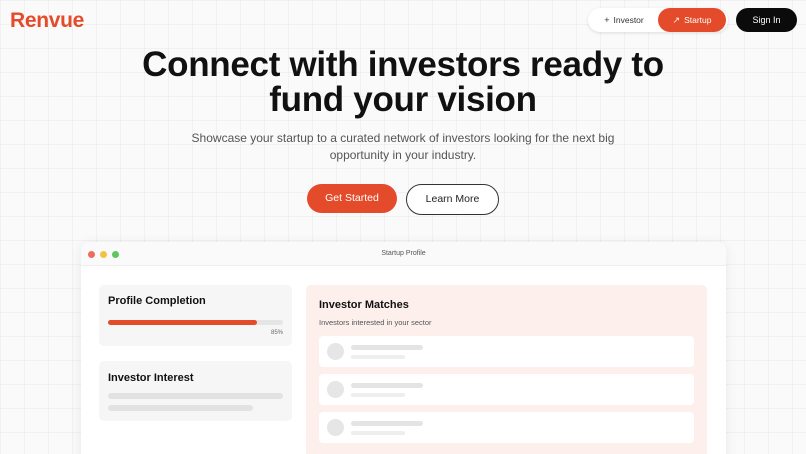  I want to click on profile-completion-card: Profile Completion 85%, so click(195, 315).